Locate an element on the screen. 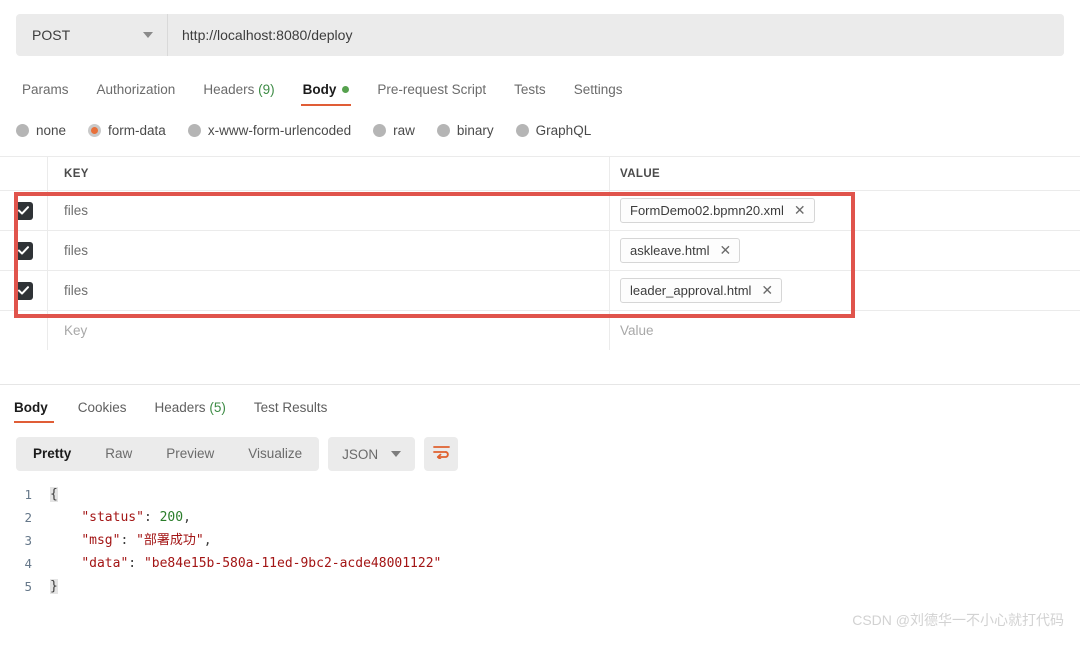 The image size is (1080, 648). format-option-pretty: Pretty is located at coordinates (52, 454).